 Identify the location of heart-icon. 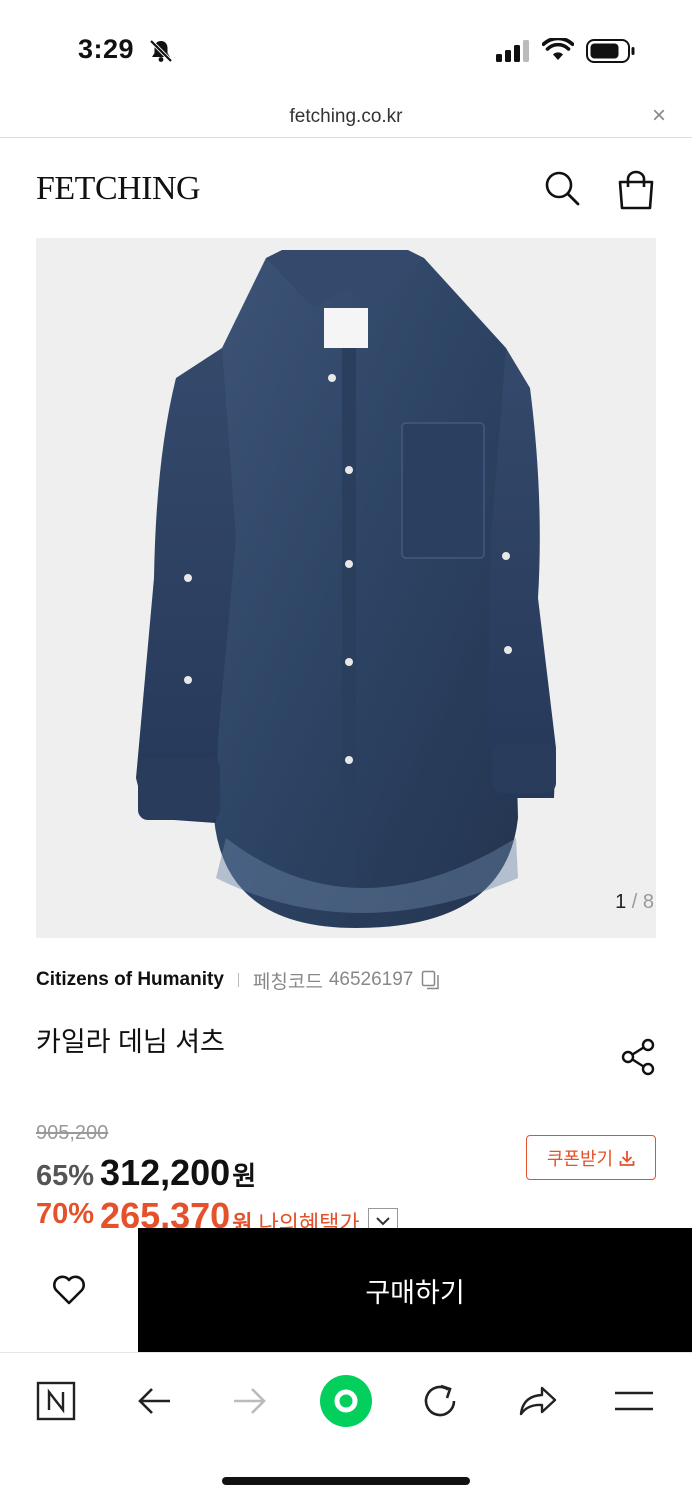
(69, 1290).